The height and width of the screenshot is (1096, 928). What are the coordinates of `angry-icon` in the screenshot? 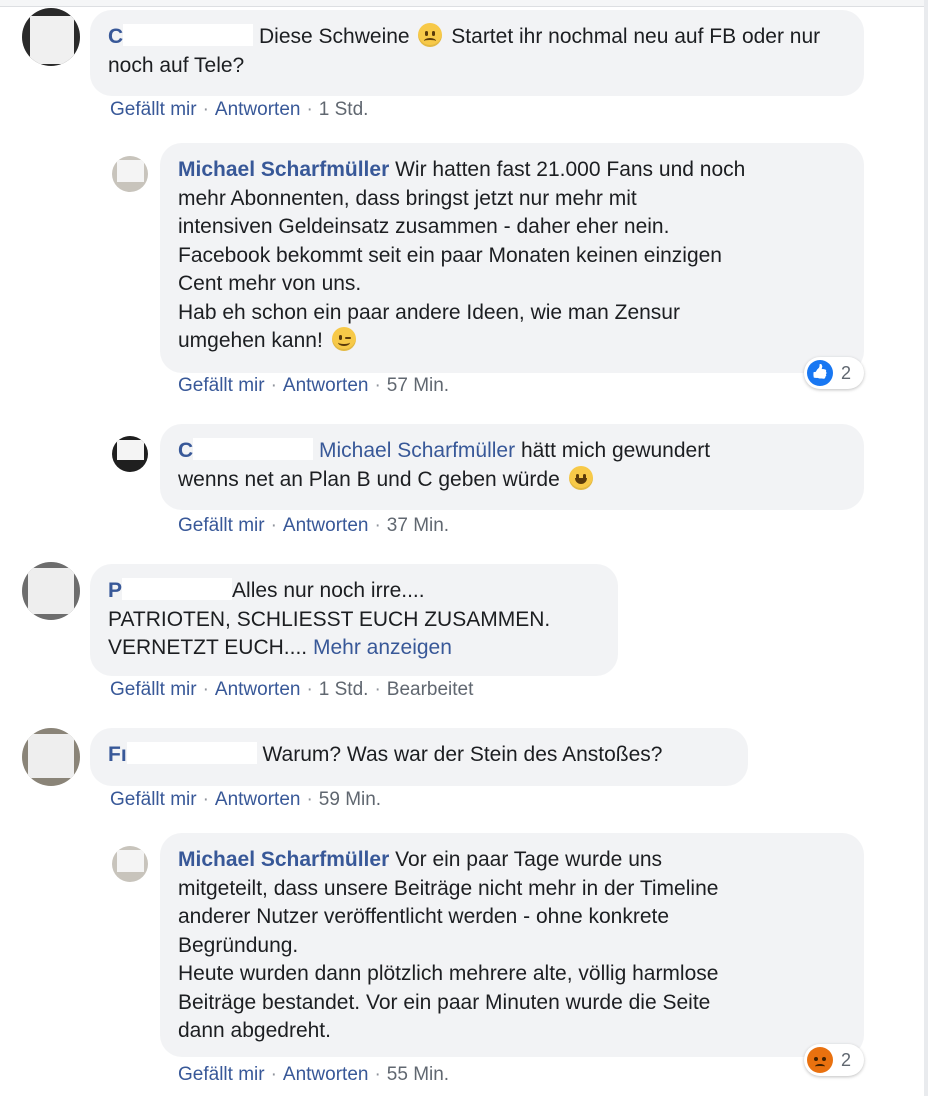 It's located at (820, 1060).